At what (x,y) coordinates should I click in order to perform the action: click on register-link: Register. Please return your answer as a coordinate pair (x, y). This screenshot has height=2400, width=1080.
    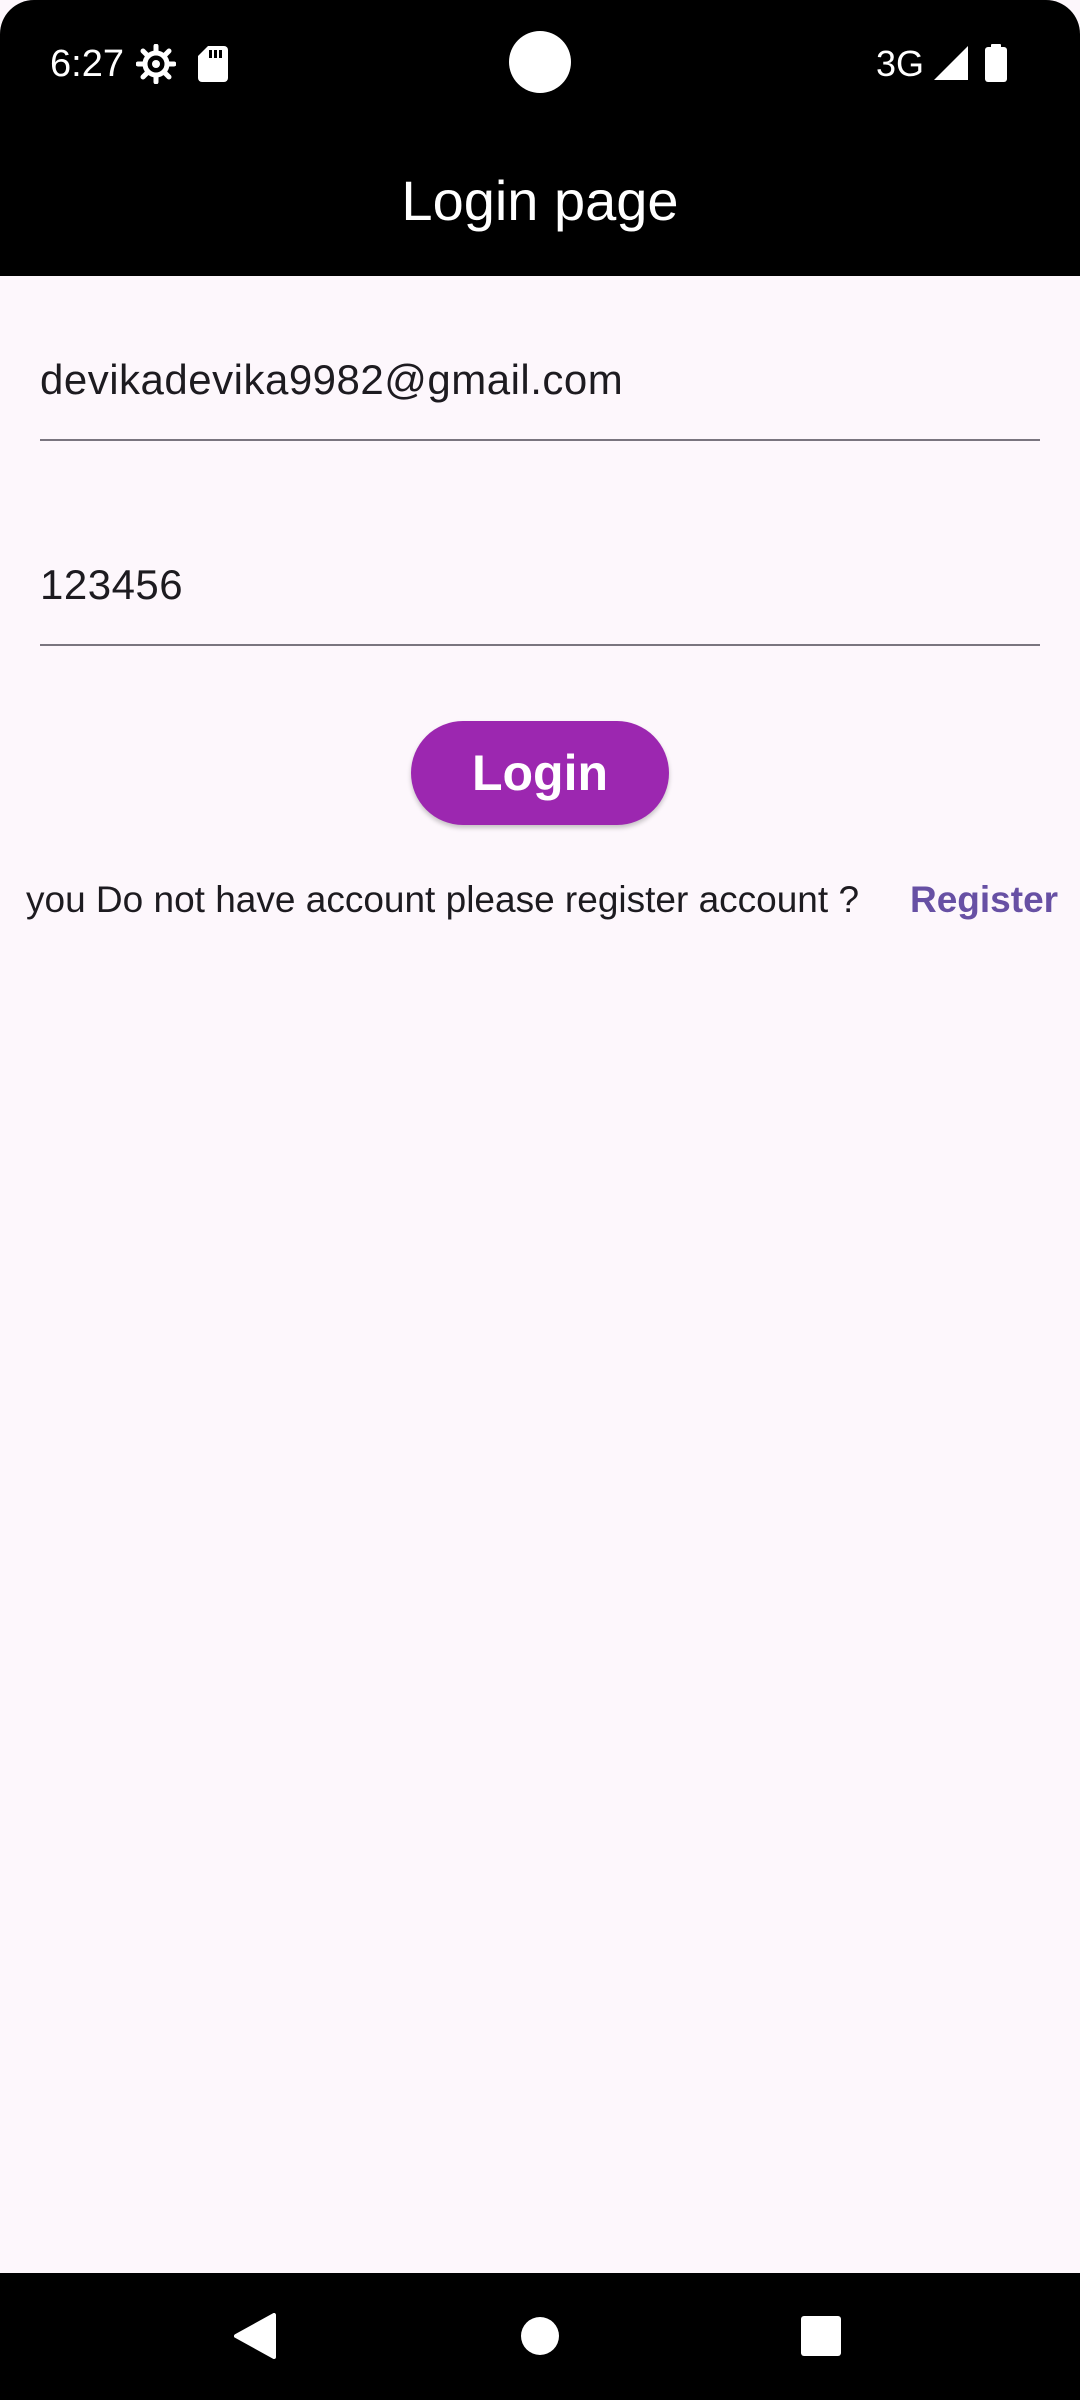
    Looking at the image, I should click on (984, 900).